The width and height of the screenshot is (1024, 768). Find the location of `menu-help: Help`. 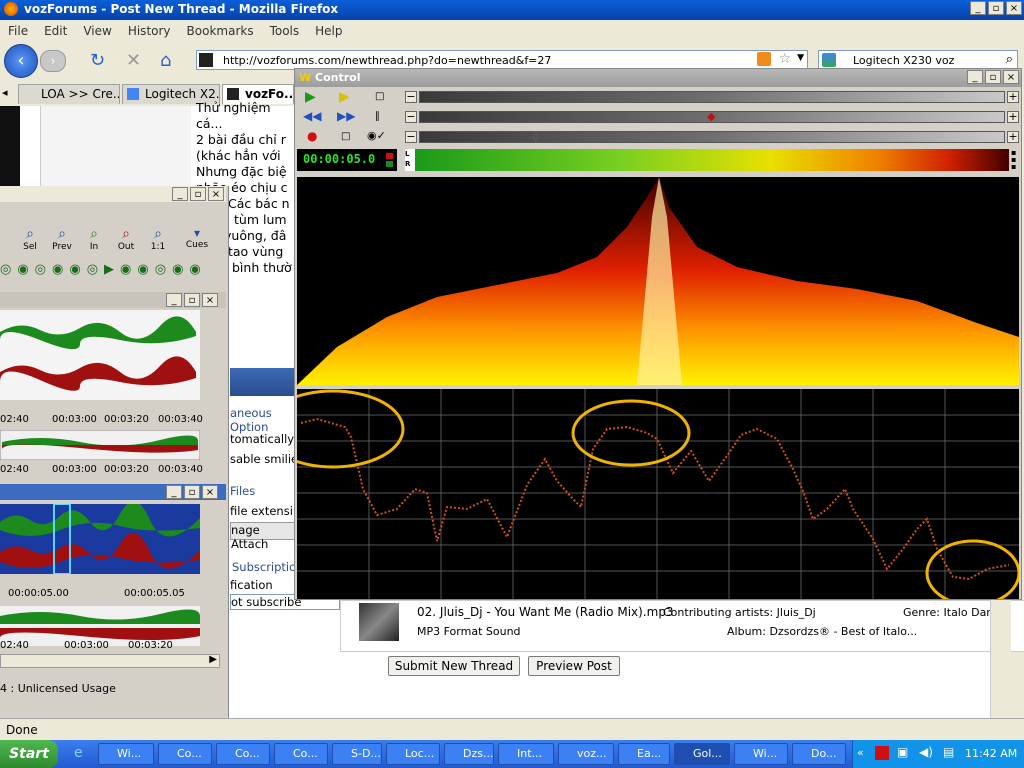

menu-help: Help is located at coordinates (328, 31).